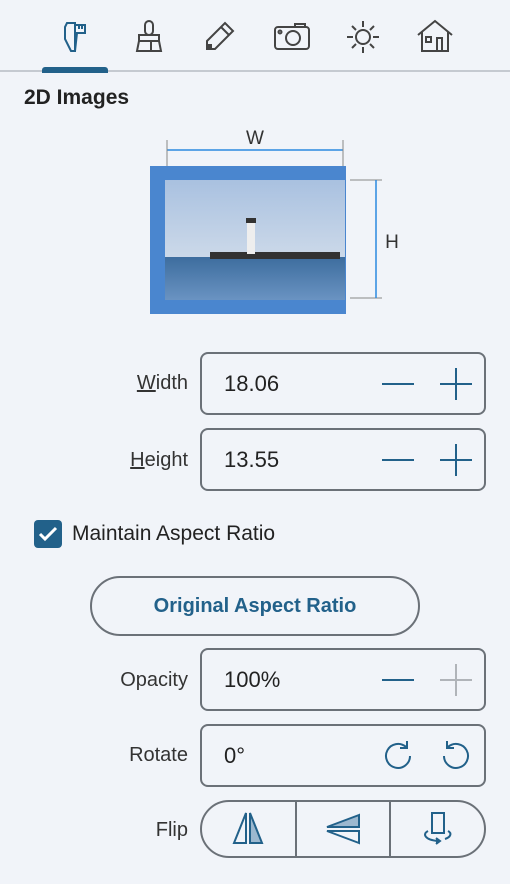 The height and width of the screenshot is (884, 510). I want to click on sun-icon, so click(363, 37).